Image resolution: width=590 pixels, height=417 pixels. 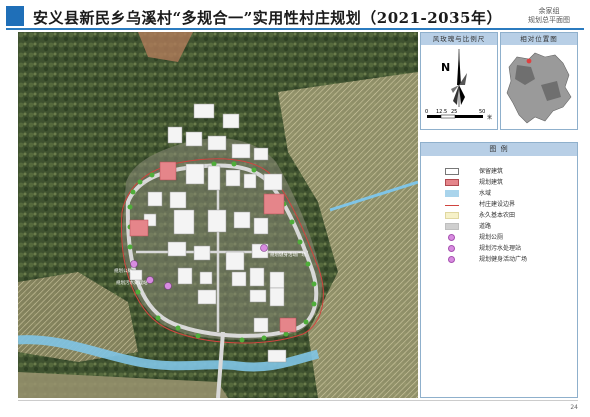 What do you see at coordinates (445, 67) in the screenshot?
I see `north-label: N` at bounding box center [445, 67].